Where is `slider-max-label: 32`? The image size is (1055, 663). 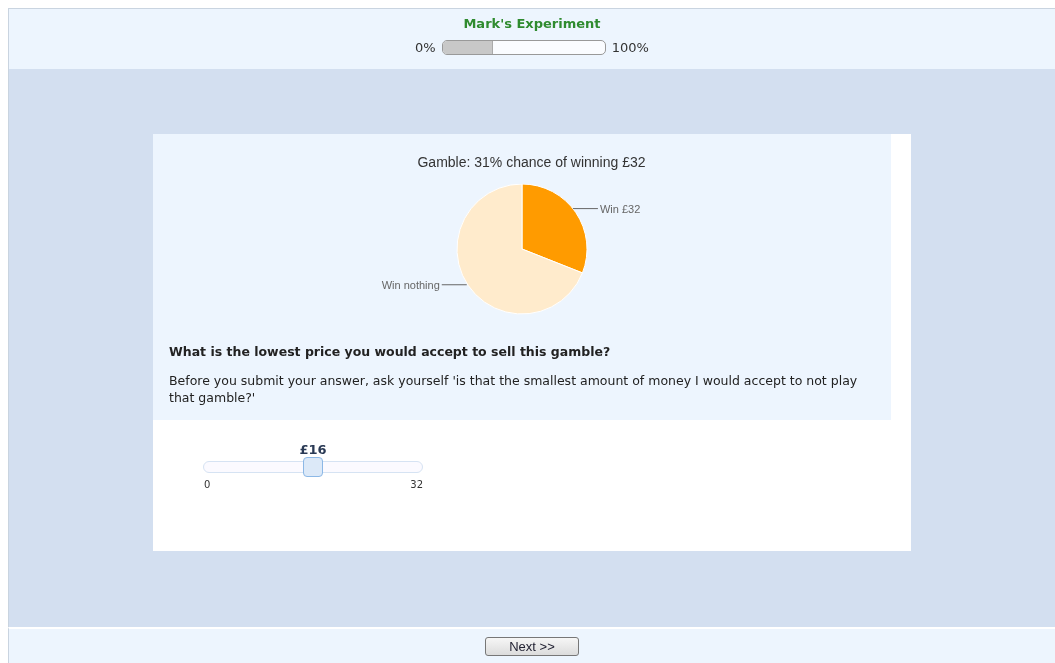 slider-max-label: 32 is located at coordinates (416, 484).